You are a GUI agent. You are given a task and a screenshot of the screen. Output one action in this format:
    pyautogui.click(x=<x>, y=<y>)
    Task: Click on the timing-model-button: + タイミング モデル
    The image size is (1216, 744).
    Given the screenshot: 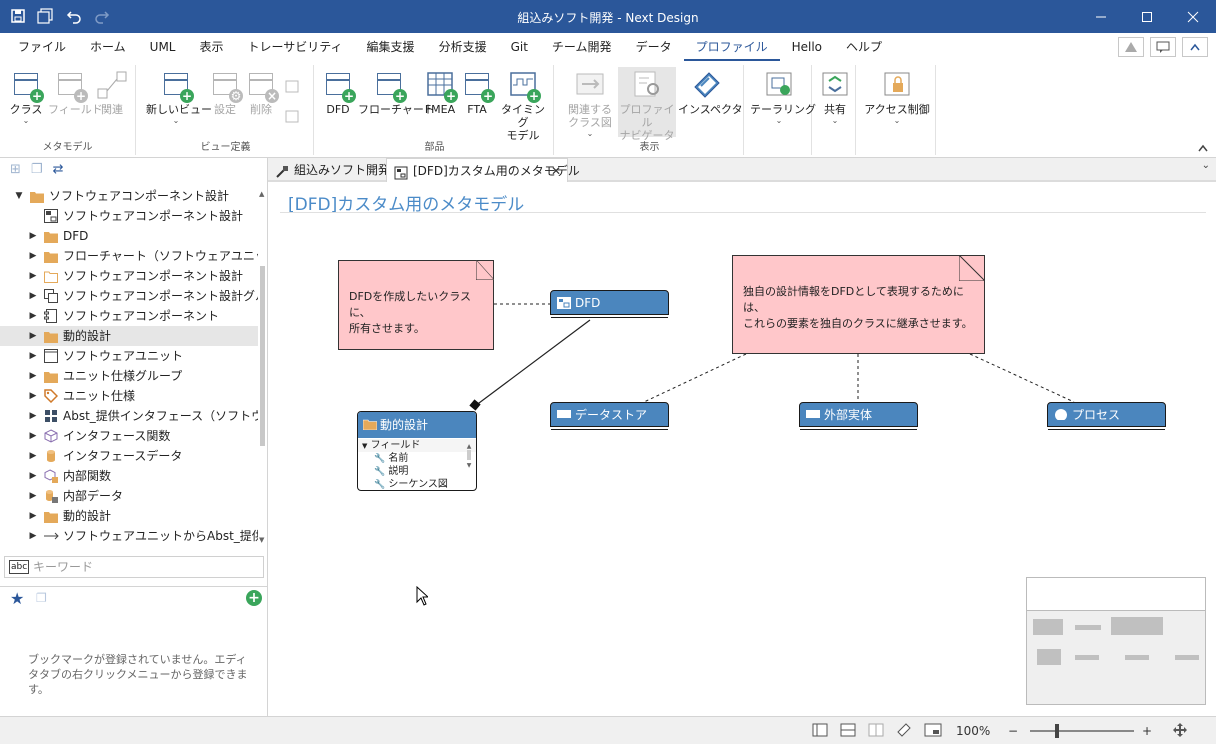 What is the action you would take?
    pyautogui.click(x=523, y=104)
    